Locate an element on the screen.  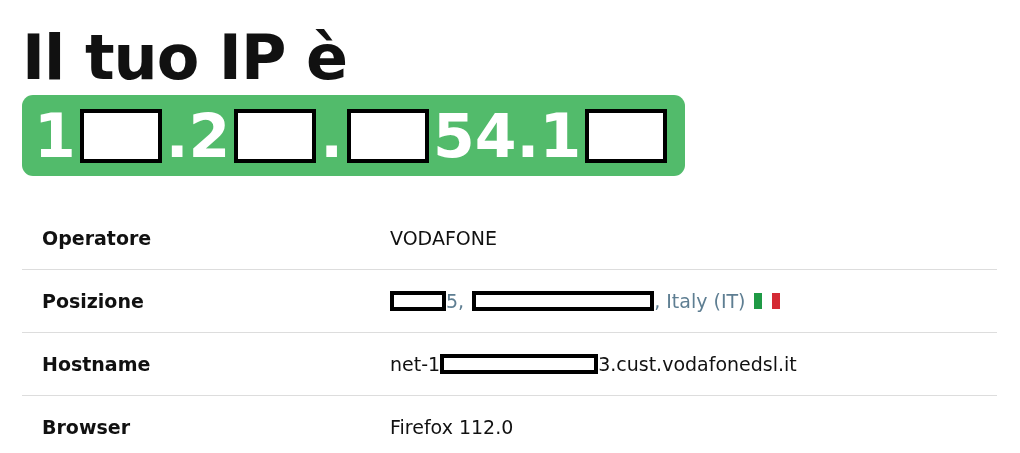
ip-fragment: .2 is located at coordinates (198, 135).